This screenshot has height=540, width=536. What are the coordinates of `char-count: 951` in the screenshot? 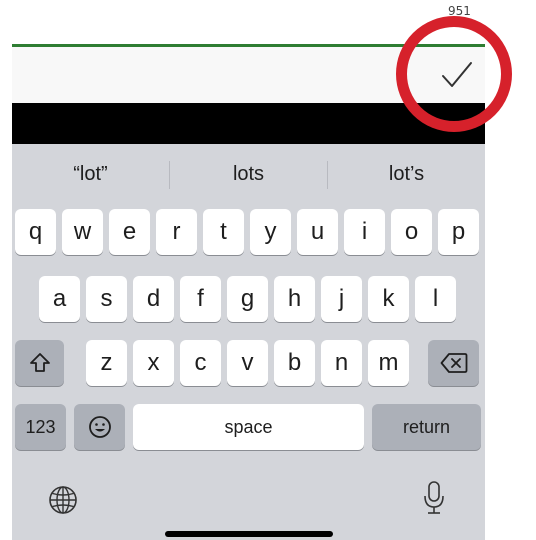 It's located at (459, 11).